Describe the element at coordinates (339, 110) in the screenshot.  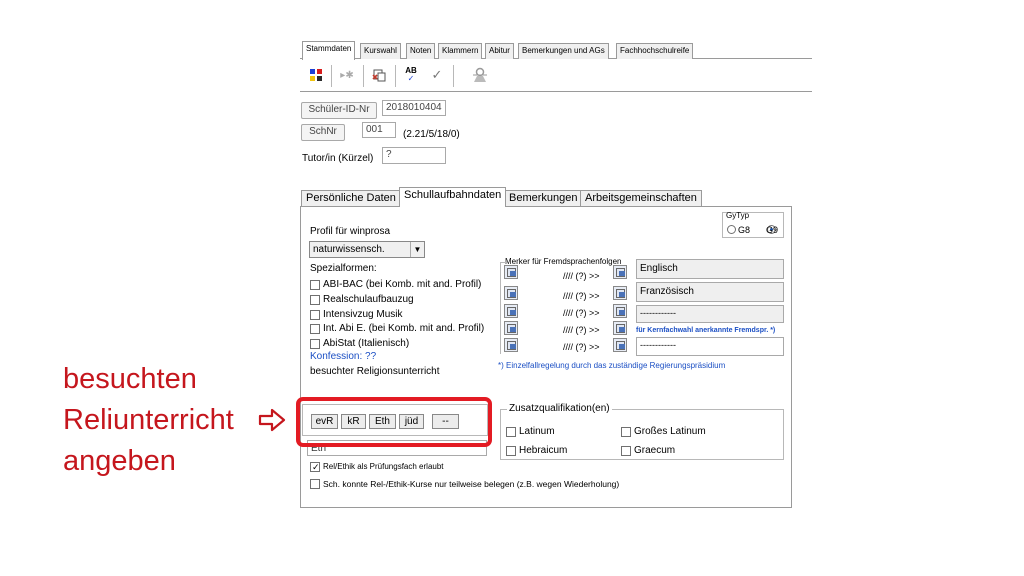
I see `schueler-id-label: Schüler-ID-Nr` at that location.